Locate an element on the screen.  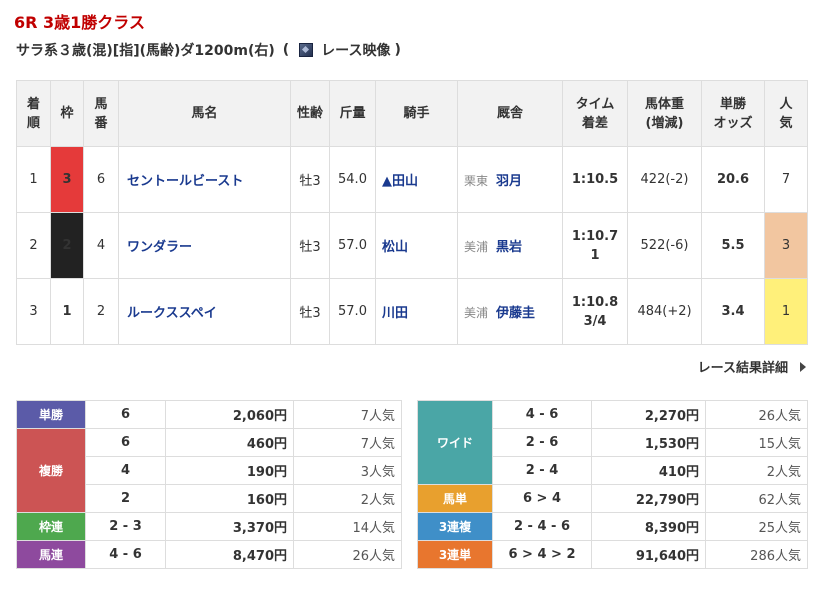
payout-row-umaren: 馬連 4 - 6 8,470円 26人気 is located at coordinates (209, 554).